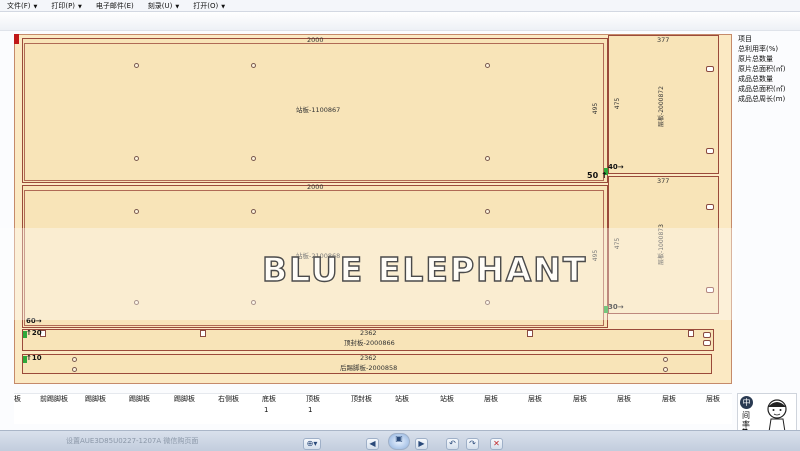  I want to click on table-column: 板, so click(17, 409).